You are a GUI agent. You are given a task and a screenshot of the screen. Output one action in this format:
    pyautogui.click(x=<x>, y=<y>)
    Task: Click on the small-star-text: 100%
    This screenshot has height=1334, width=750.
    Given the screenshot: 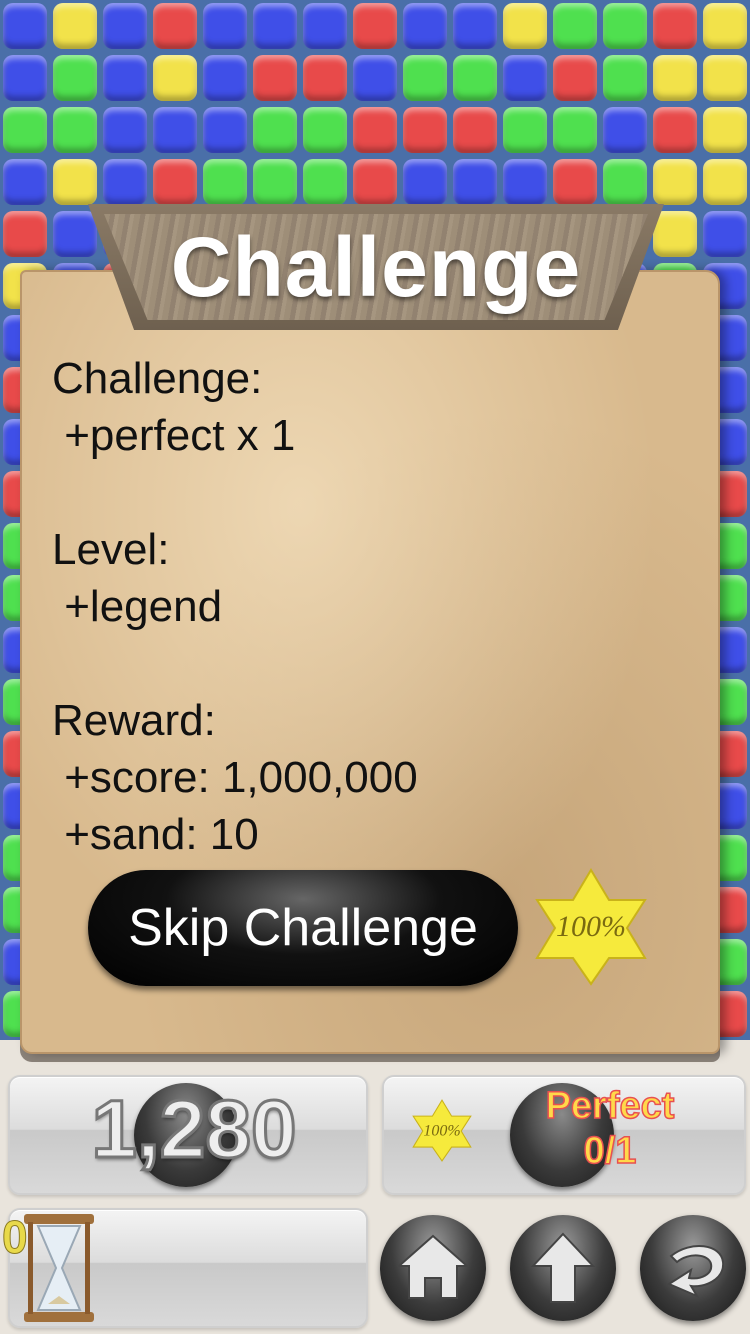 What is the action you would take?
    pyautogui.click(x=441, y=1130)
    